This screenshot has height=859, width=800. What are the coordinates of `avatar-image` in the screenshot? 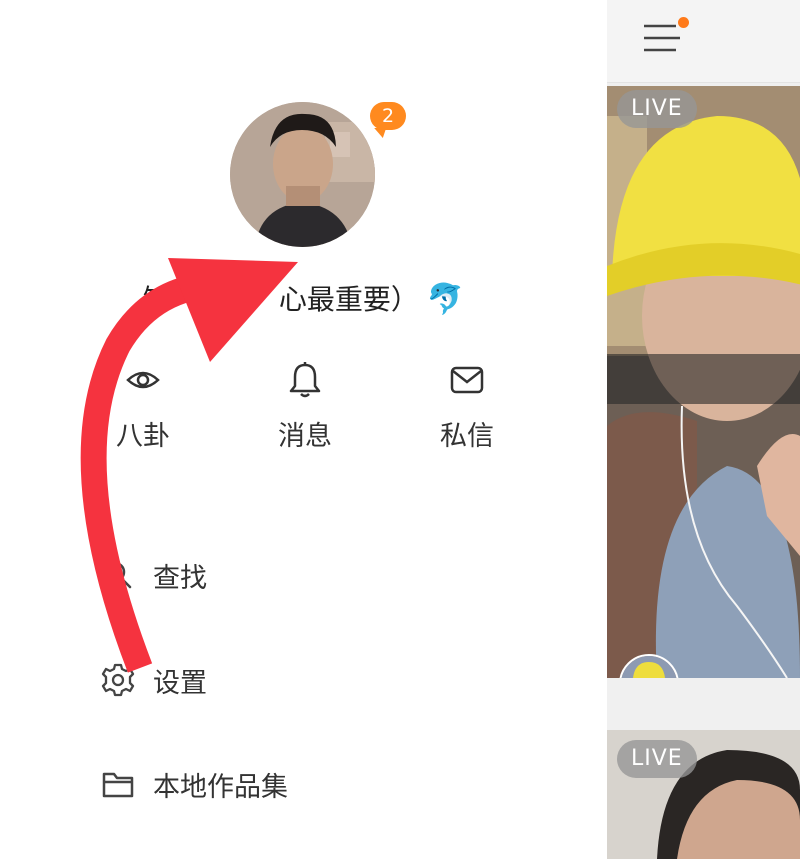 It's located at (302, 174).